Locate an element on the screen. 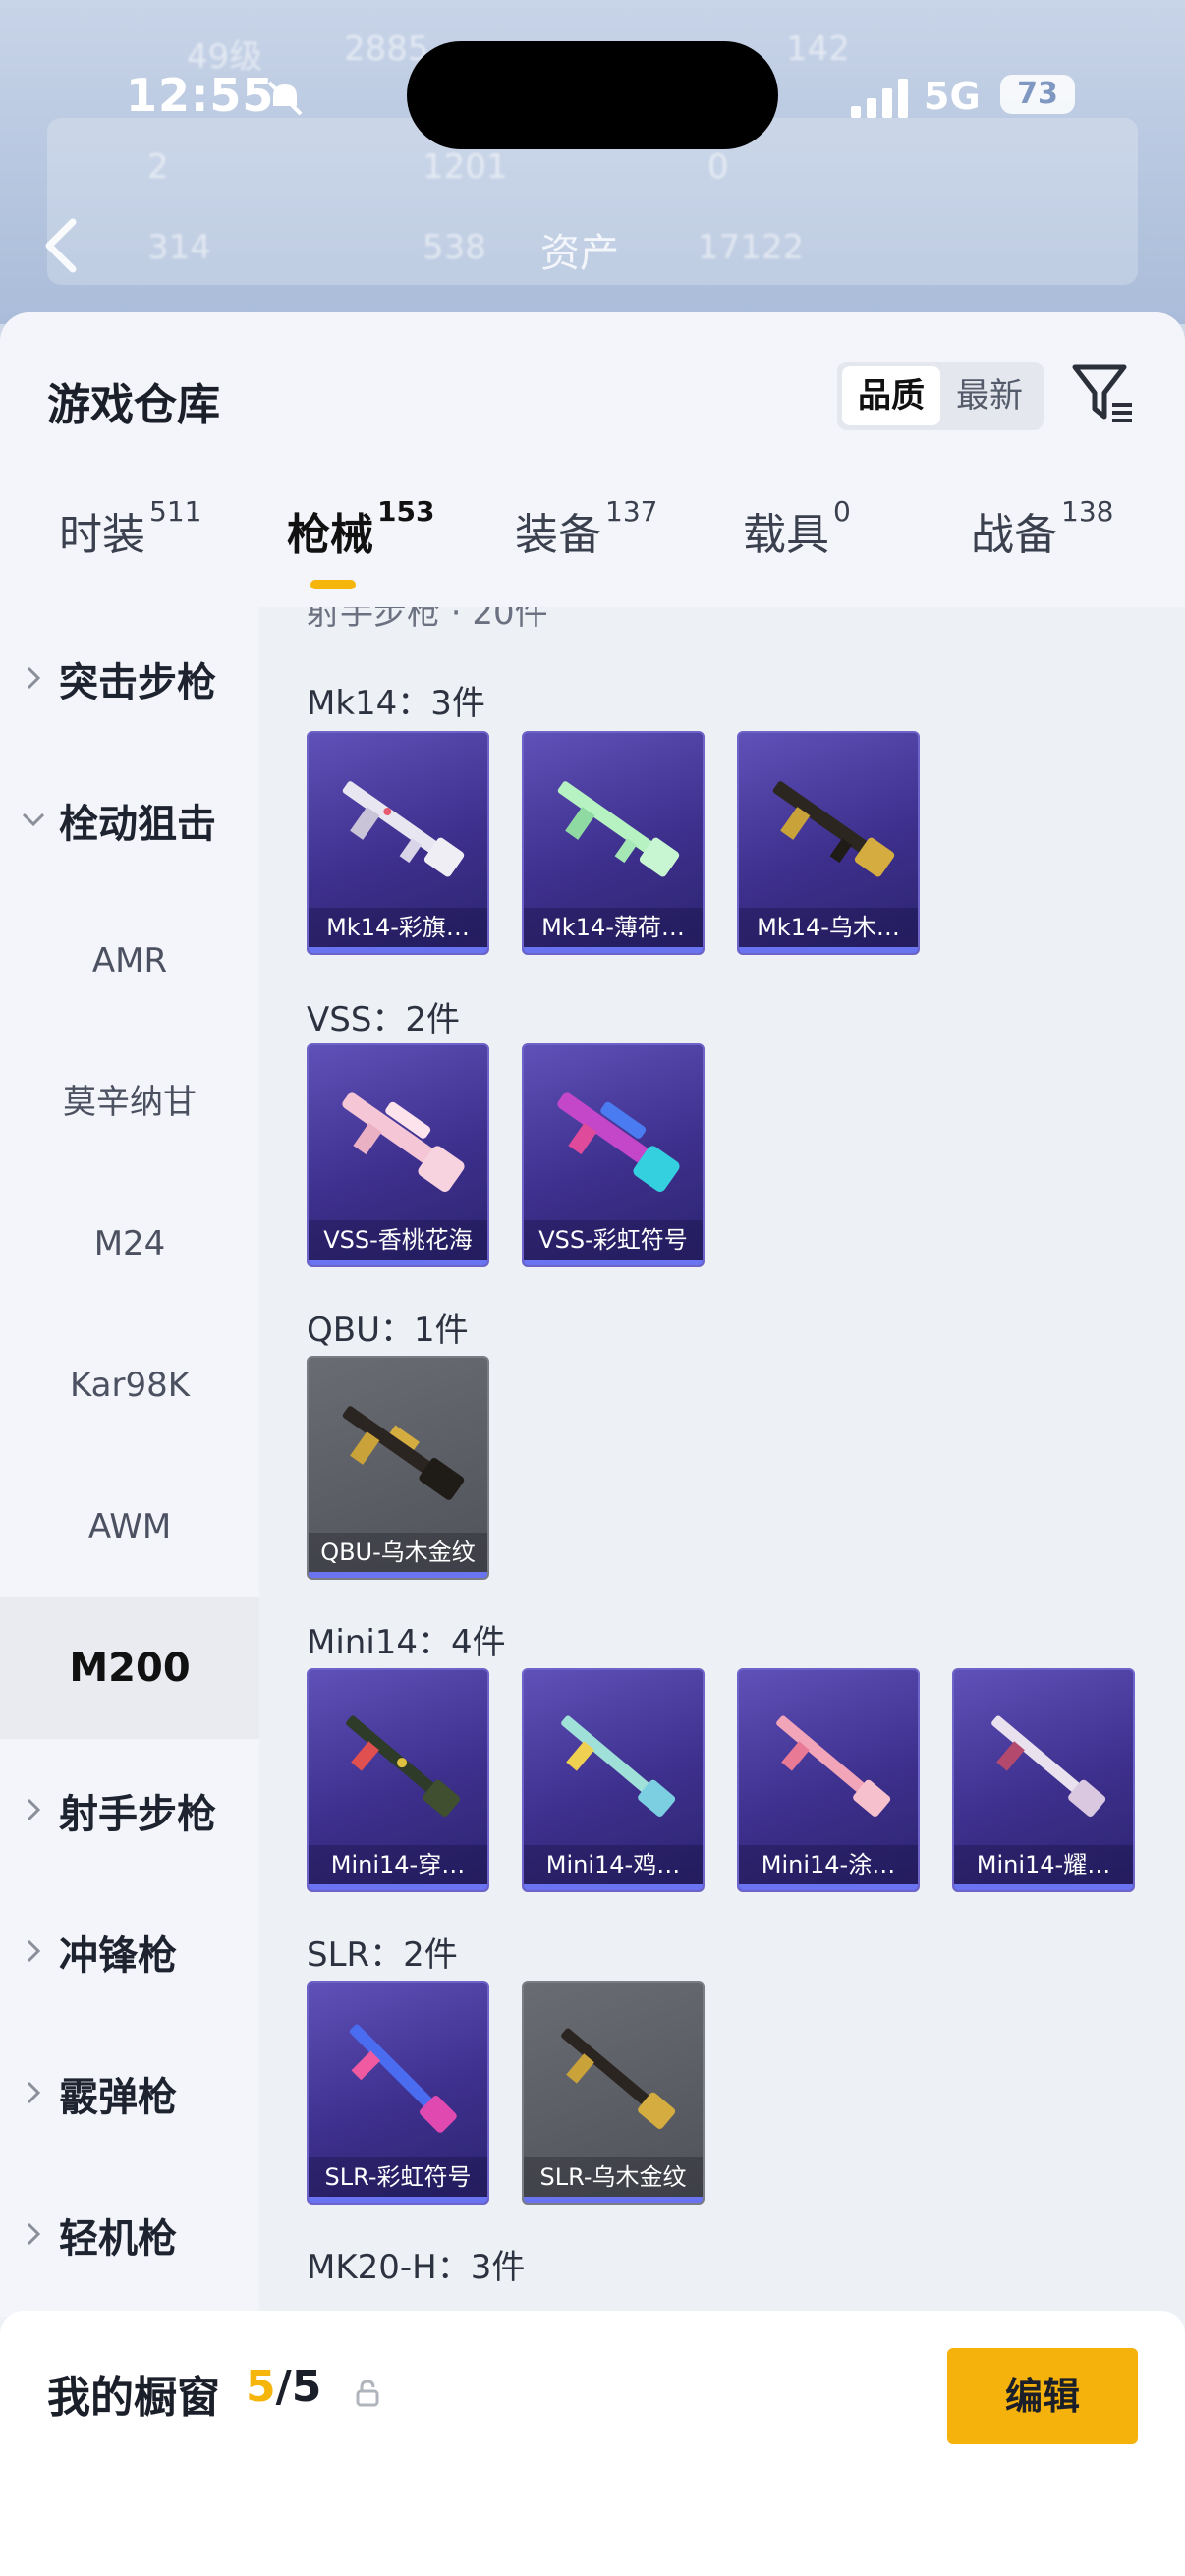 The image size is (1185, 2576). sidebar-subitem-kar98k: Kar98K is located at coordinates (130, 1385).